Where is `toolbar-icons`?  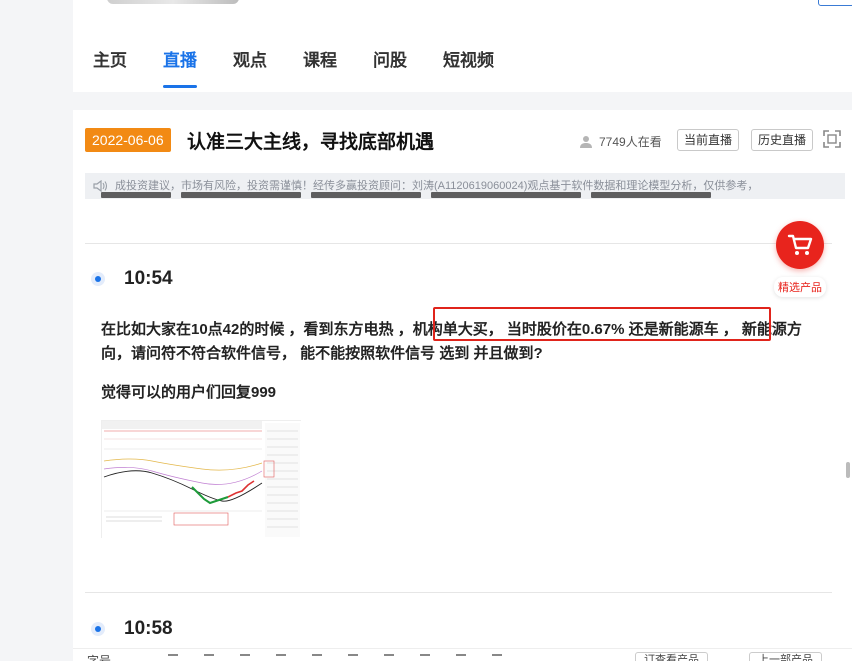 toolbar-icons is located at coordinates (335, 657).